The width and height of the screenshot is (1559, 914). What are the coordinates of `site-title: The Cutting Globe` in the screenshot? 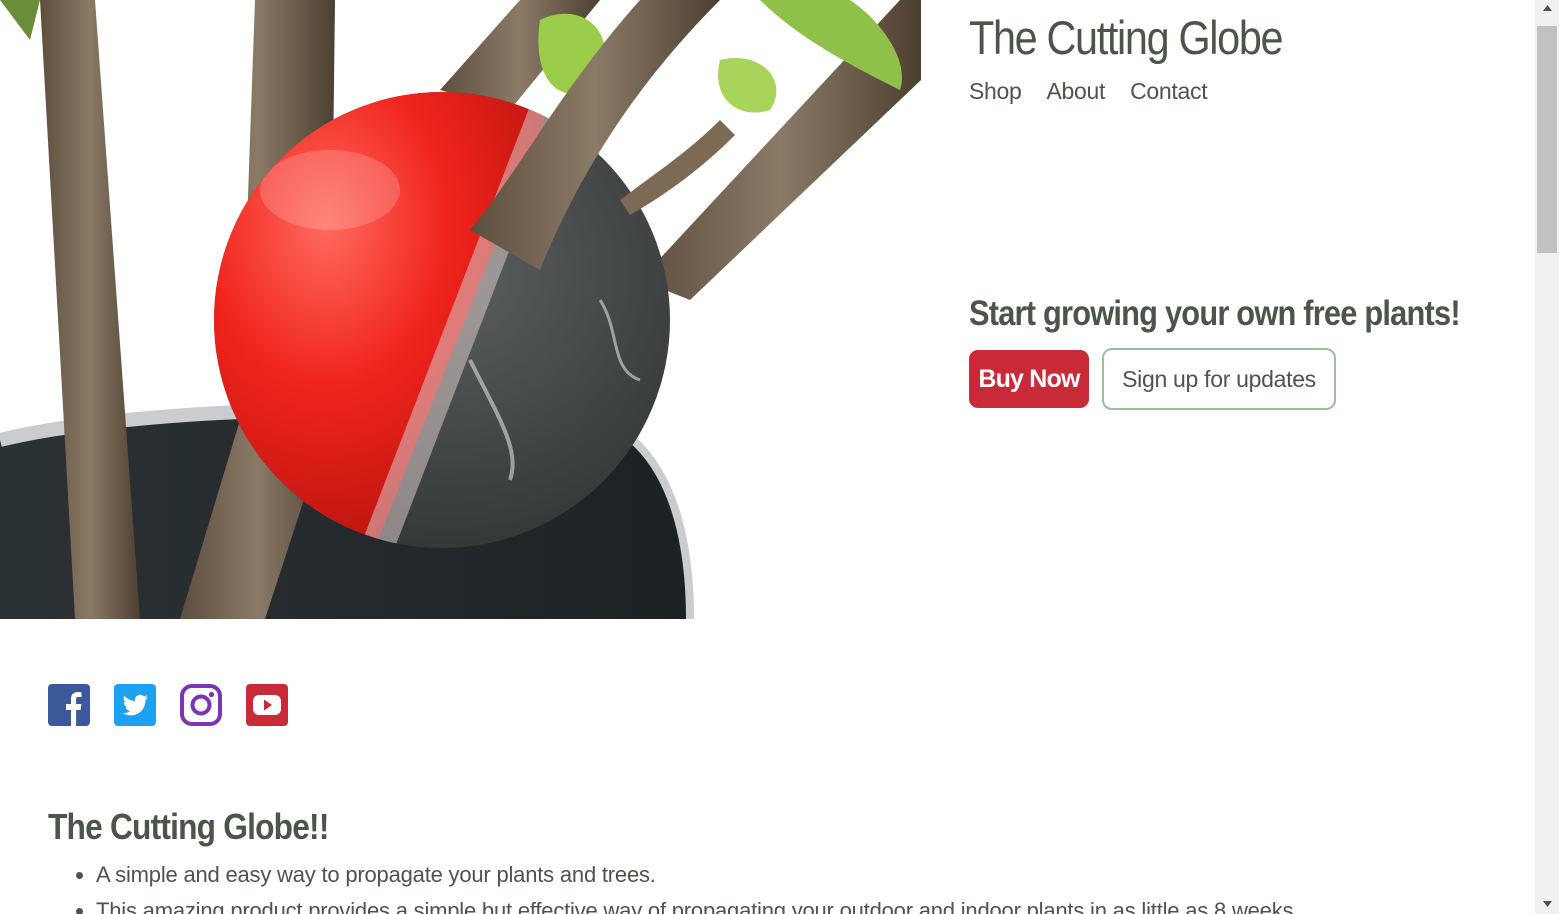 It's located at (1126, 37).